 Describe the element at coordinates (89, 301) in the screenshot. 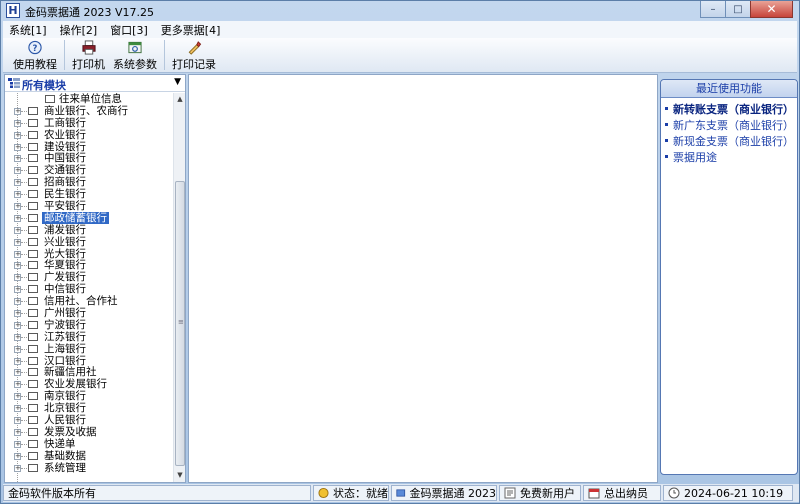

I see `tree-item: + 信用社、合作社` at that location.